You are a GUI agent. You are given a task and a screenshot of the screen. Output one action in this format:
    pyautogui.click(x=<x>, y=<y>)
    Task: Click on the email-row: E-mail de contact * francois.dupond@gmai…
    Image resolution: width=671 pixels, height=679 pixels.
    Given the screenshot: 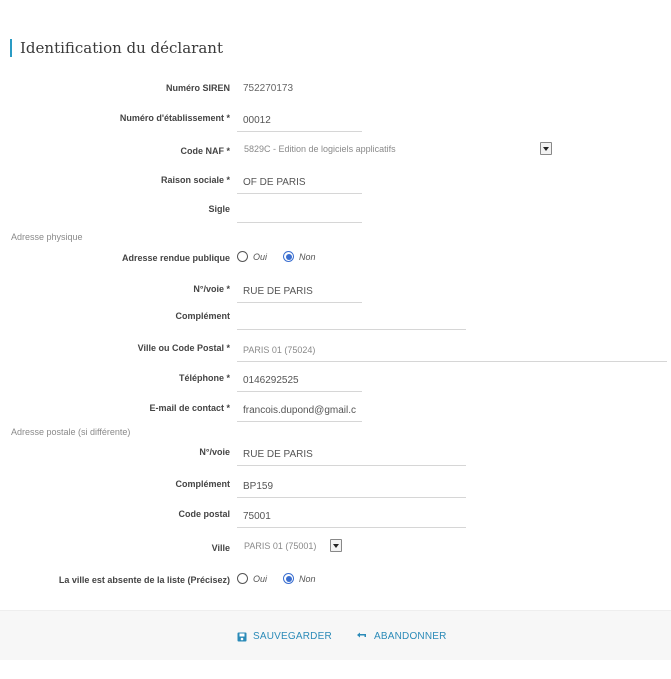 What is the action you would take?
    pyautogui.click(x=335, y=411)
    